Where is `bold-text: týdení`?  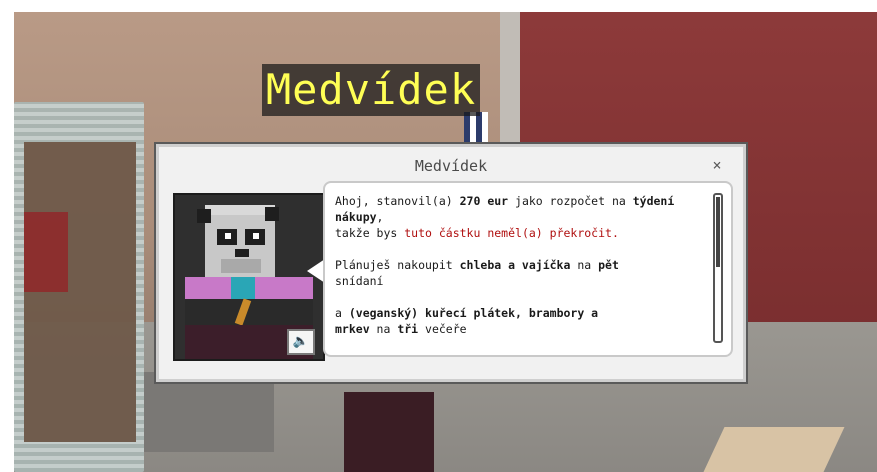 bold-text: týdení is located at coordinates (653, 201).